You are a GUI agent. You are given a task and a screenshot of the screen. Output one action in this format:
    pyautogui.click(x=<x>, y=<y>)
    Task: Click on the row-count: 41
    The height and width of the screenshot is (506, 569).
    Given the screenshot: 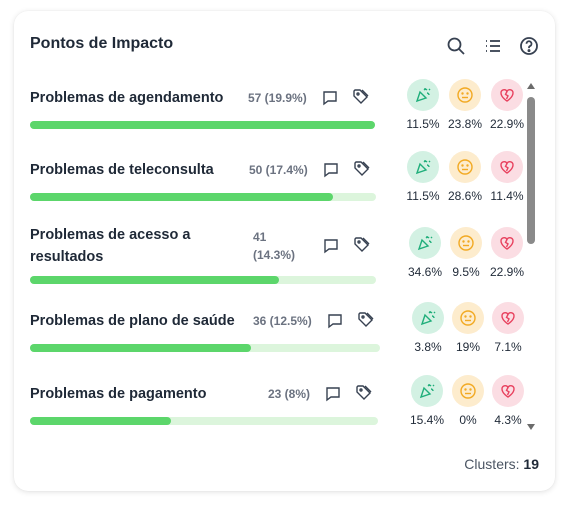 What is the action you would take?
    pyautogui.click(x=260, y=237)
    